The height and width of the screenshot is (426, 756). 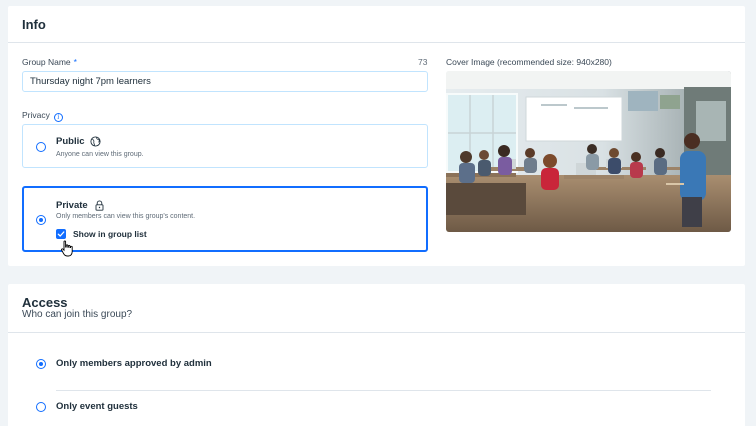 I want to click on event-guests-radio, so click(x=41, y=407).